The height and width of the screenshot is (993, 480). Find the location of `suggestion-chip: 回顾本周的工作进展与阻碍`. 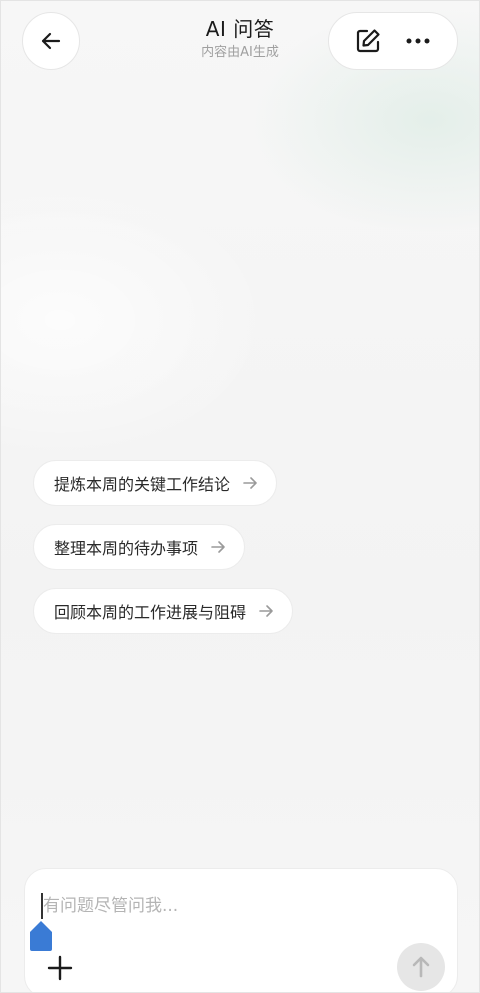

suggestion-chip: 回顾本周的工作进展与阻碍 is located at coordinates (163, 611).